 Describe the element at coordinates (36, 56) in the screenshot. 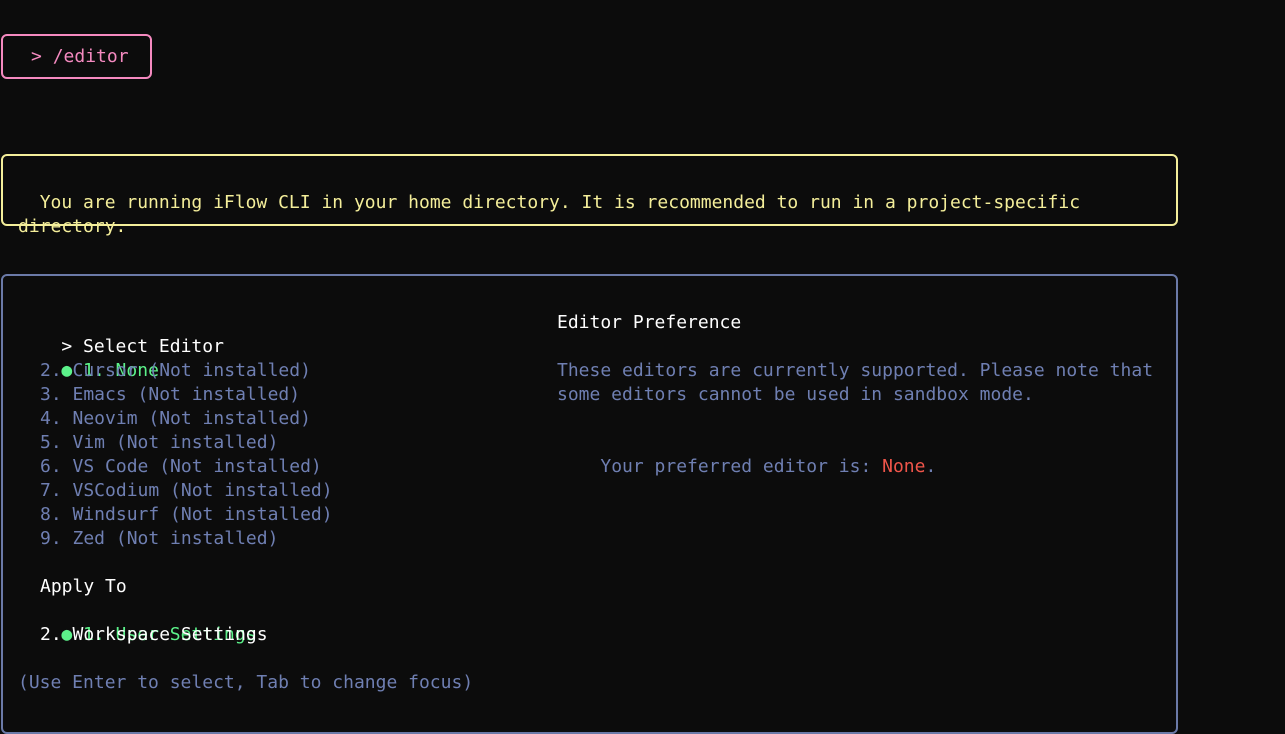

I see `command-prompt-marker: >` at that location.